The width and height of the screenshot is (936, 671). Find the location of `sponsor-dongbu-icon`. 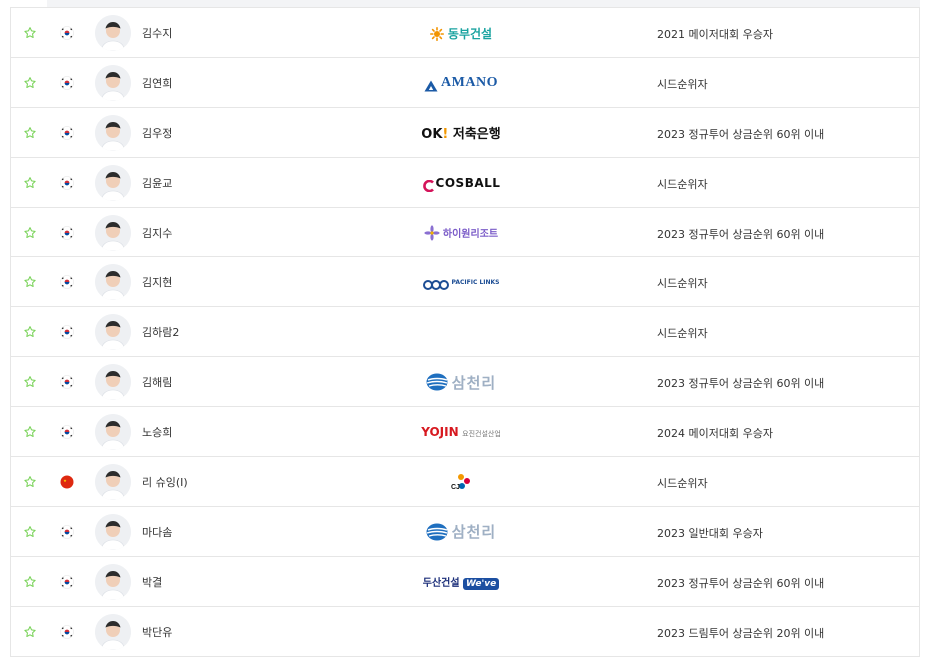

sponsor-dongbu-icon is located at coordinates (436, 33).